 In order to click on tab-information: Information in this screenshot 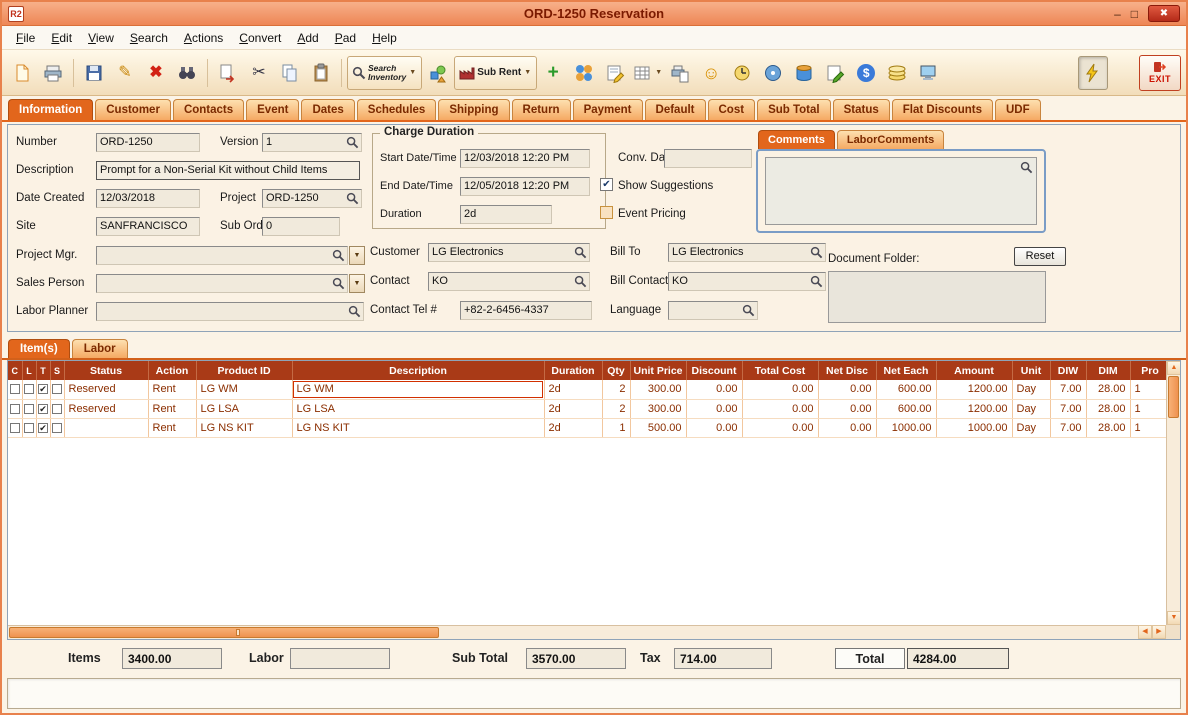, I will do `click(51, 109)`.